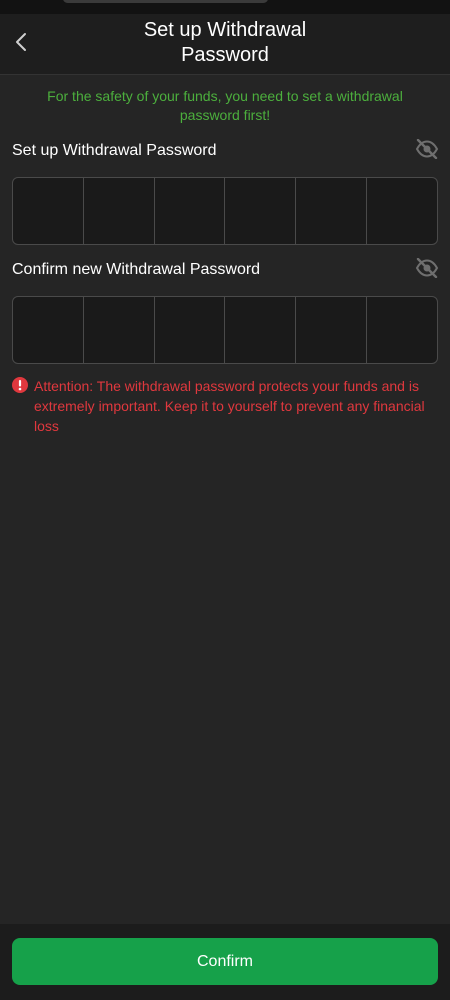 This screenshot has width=450, height=1000. I want to click on confirm-button: Confirm, so click(225, 961).